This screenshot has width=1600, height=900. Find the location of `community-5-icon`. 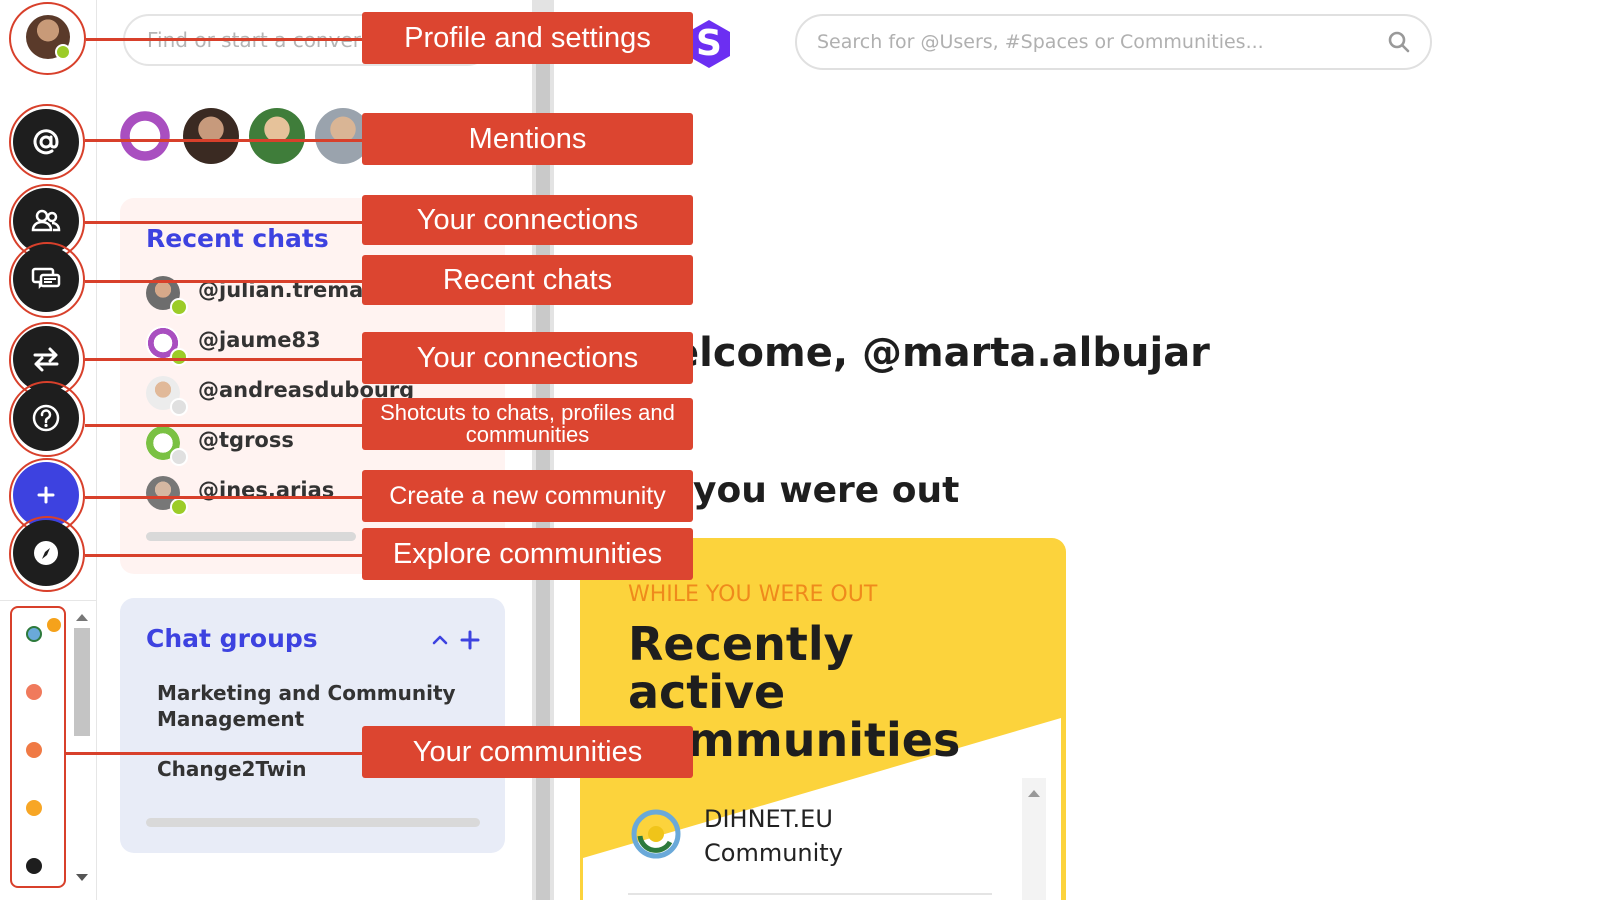

community-5-icon is located at coordinates (34, 866).